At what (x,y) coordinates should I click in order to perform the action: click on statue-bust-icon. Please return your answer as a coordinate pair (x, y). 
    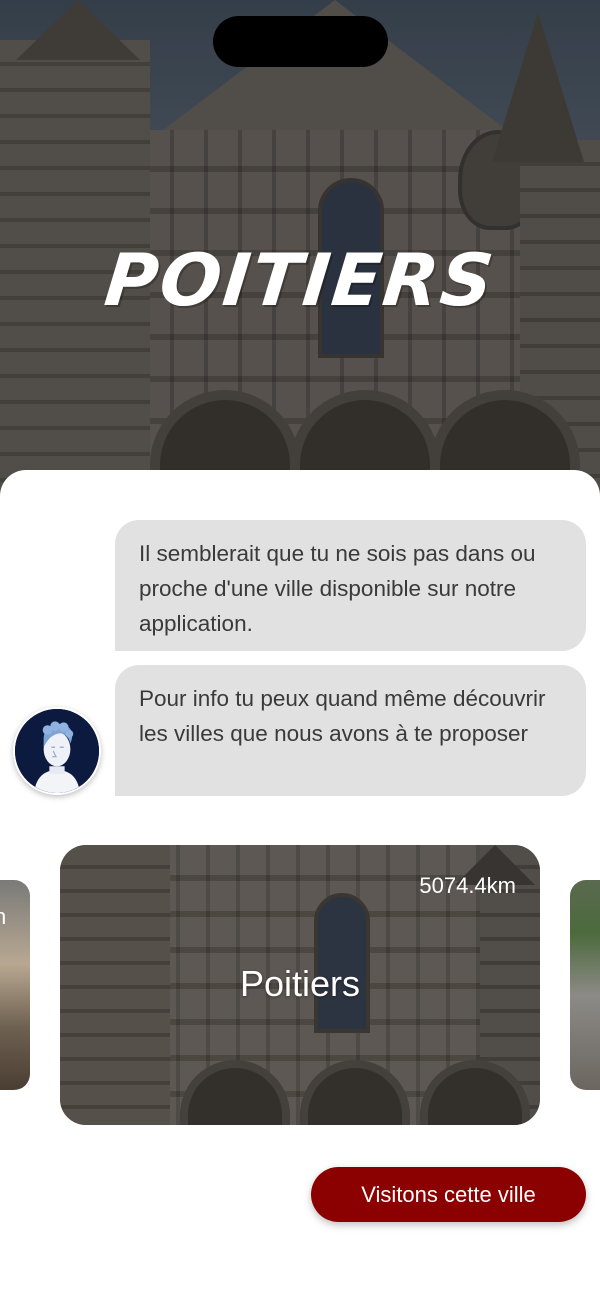
    Looking at the image, I should click on (57, 751).